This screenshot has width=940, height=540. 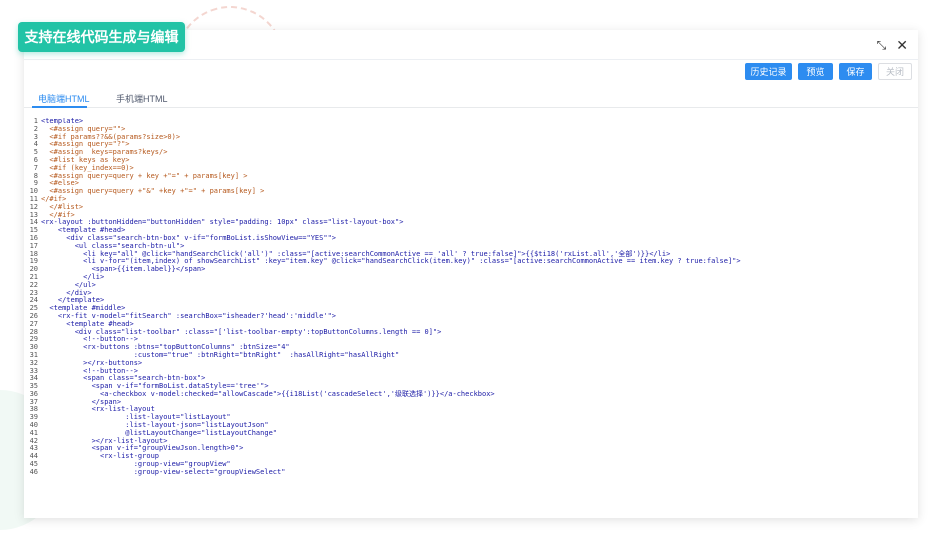 What do you see at coordinates (471, 293) in the screenshot?
I see `code-line: 23 </div>` at bounding box center [471, 293].